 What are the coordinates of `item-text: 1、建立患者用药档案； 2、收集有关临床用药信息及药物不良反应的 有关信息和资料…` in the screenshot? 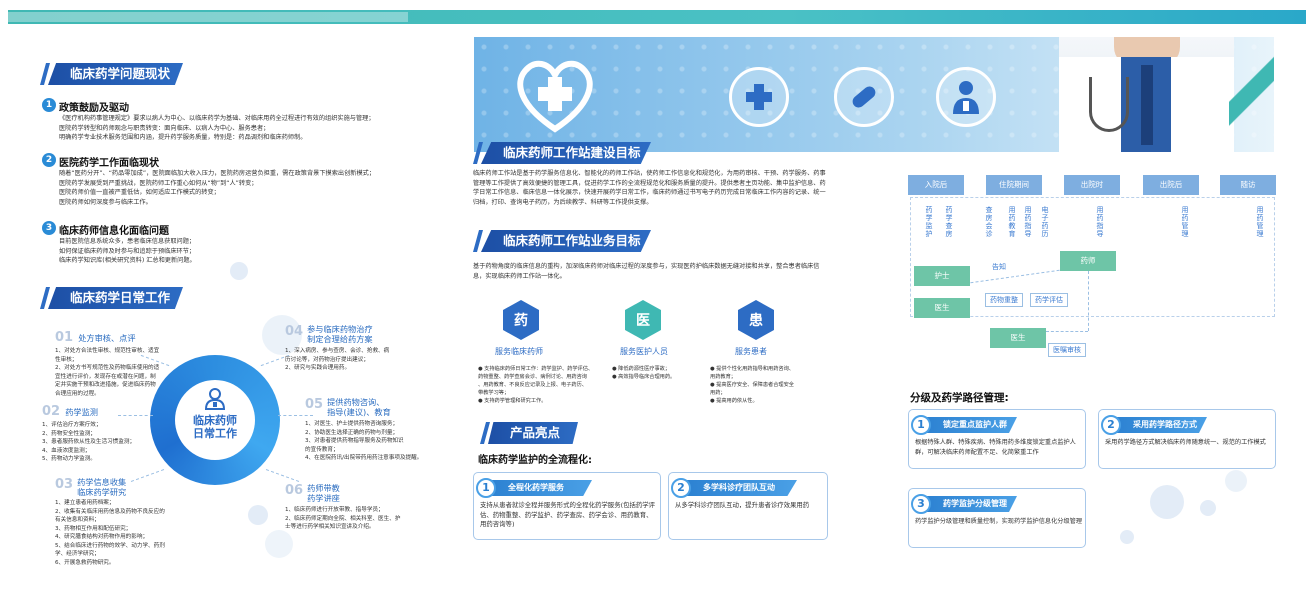 It's located at (115, 533).